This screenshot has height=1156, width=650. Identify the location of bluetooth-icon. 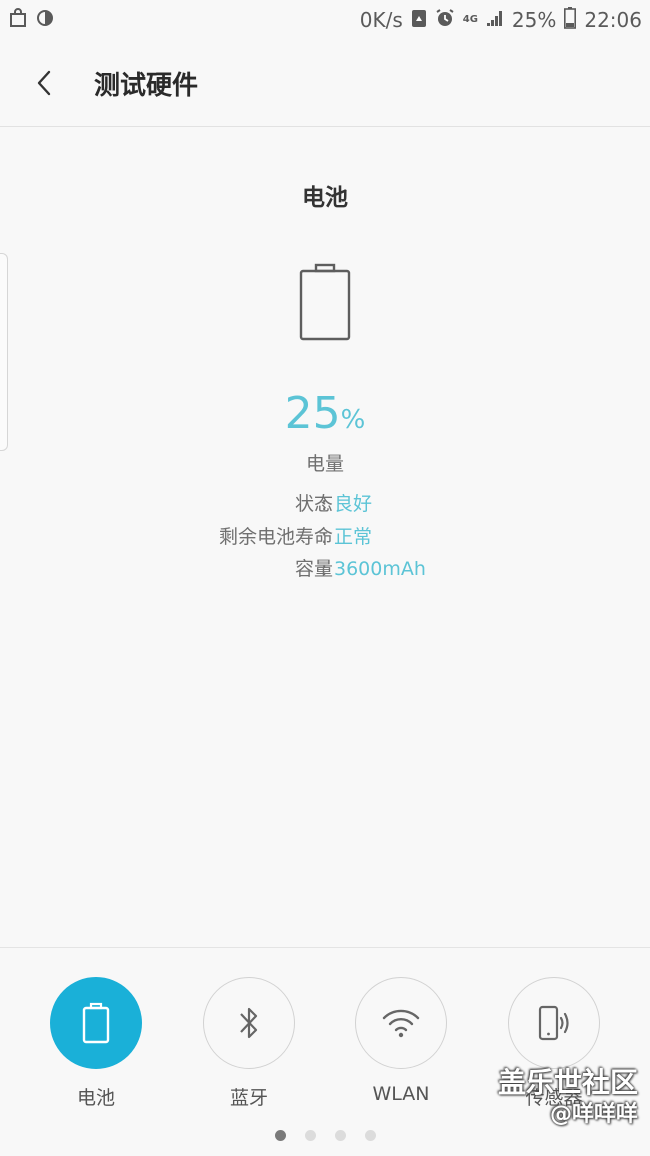
(249, 1023).